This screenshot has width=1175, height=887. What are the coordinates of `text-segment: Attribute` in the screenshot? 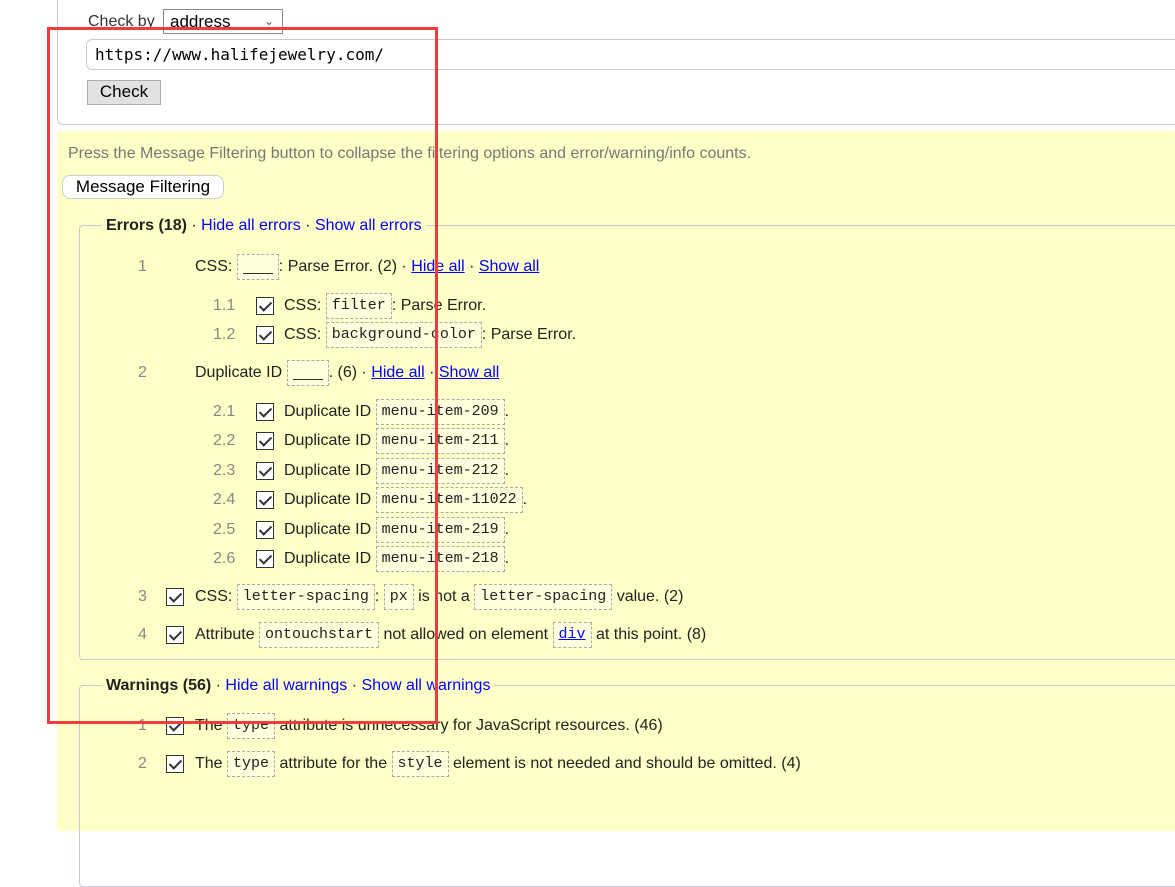 It's located at (227, 634).